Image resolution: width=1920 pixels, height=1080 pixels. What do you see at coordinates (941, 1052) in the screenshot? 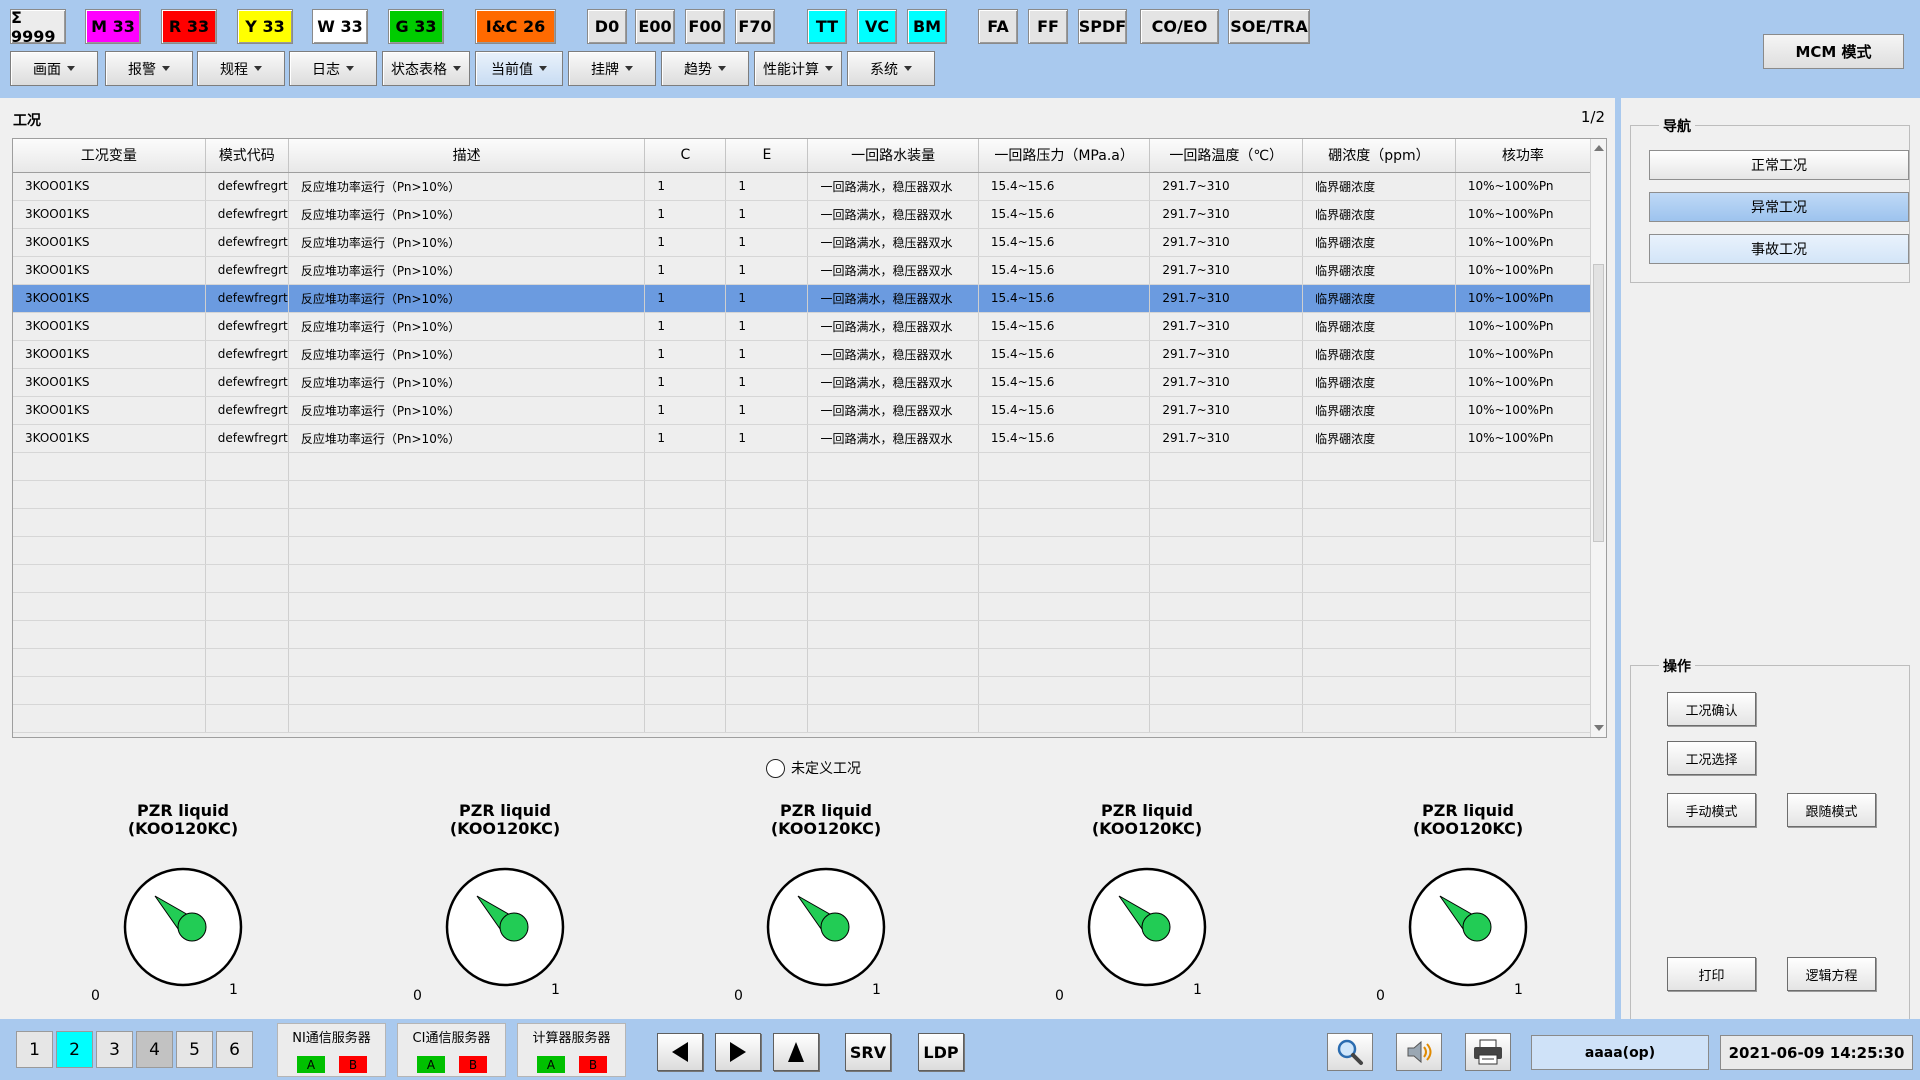
I see `ldp-button: LDP` at bounding box center [941, 1052].